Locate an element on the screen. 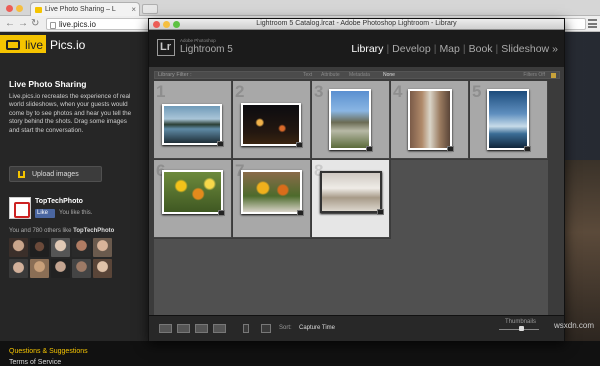 The width and height of the screenshot is (600, 366). grid-cell-1: 1 is located at coordinates (193, 120).